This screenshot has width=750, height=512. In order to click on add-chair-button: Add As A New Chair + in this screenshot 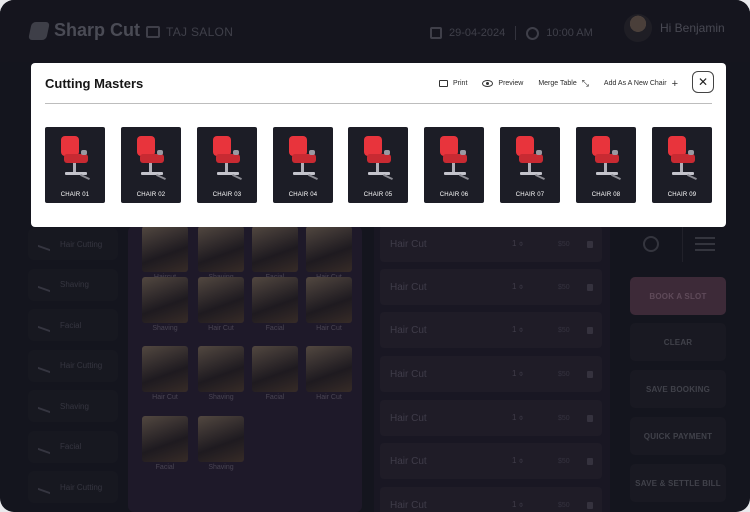, I will do `click(641, 83)`.